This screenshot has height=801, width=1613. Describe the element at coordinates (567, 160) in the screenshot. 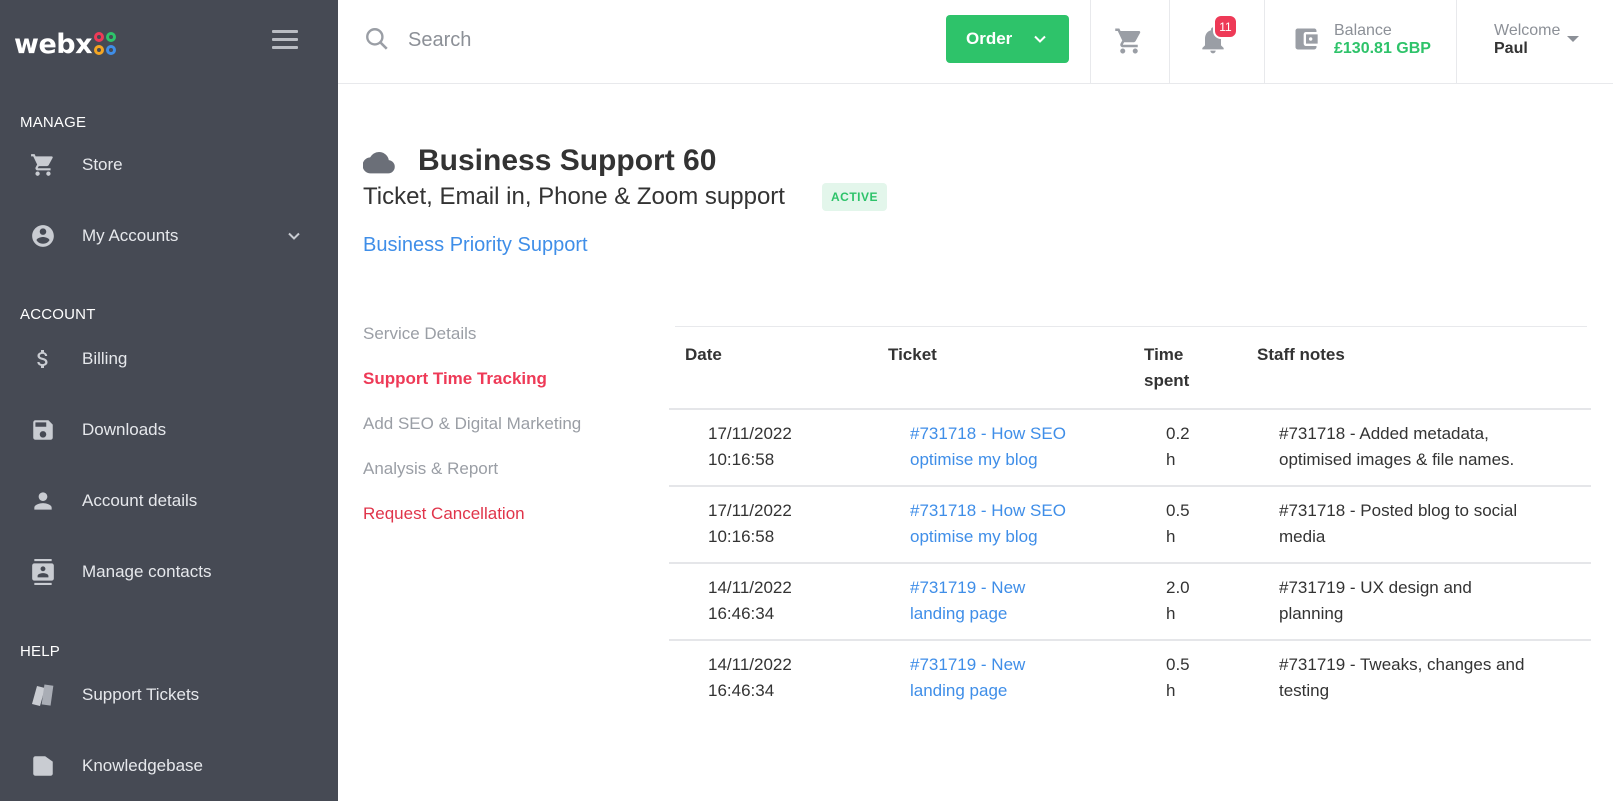

I see `page-title: Business Support 60` at that location.